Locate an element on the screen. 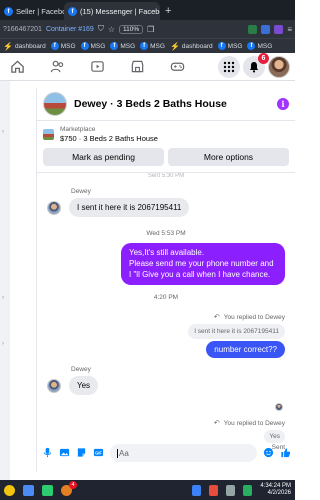 The width and height of the screenshot is (320, 500). clock-time: 4:34:24 PM is located at coordinates (275, 485).